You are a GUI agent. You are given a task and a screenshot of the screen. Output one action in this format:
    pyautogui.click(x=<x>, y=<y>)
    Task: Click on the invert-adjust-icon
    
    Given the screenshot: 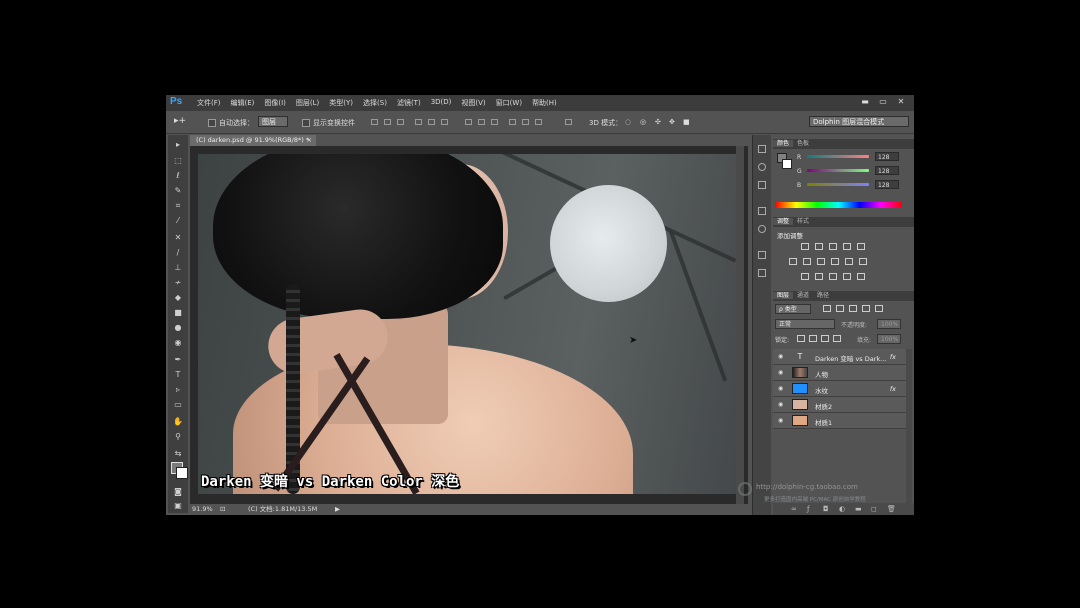 What is the action you would take?
    pyautogui.click(x=805, y=276)
    